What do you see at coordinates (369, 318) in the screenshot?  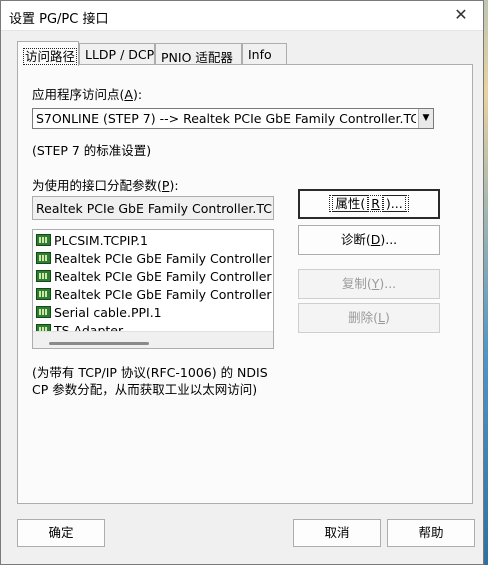 I see `delete-button: 删除(L)` at bounding box center [369, 318].